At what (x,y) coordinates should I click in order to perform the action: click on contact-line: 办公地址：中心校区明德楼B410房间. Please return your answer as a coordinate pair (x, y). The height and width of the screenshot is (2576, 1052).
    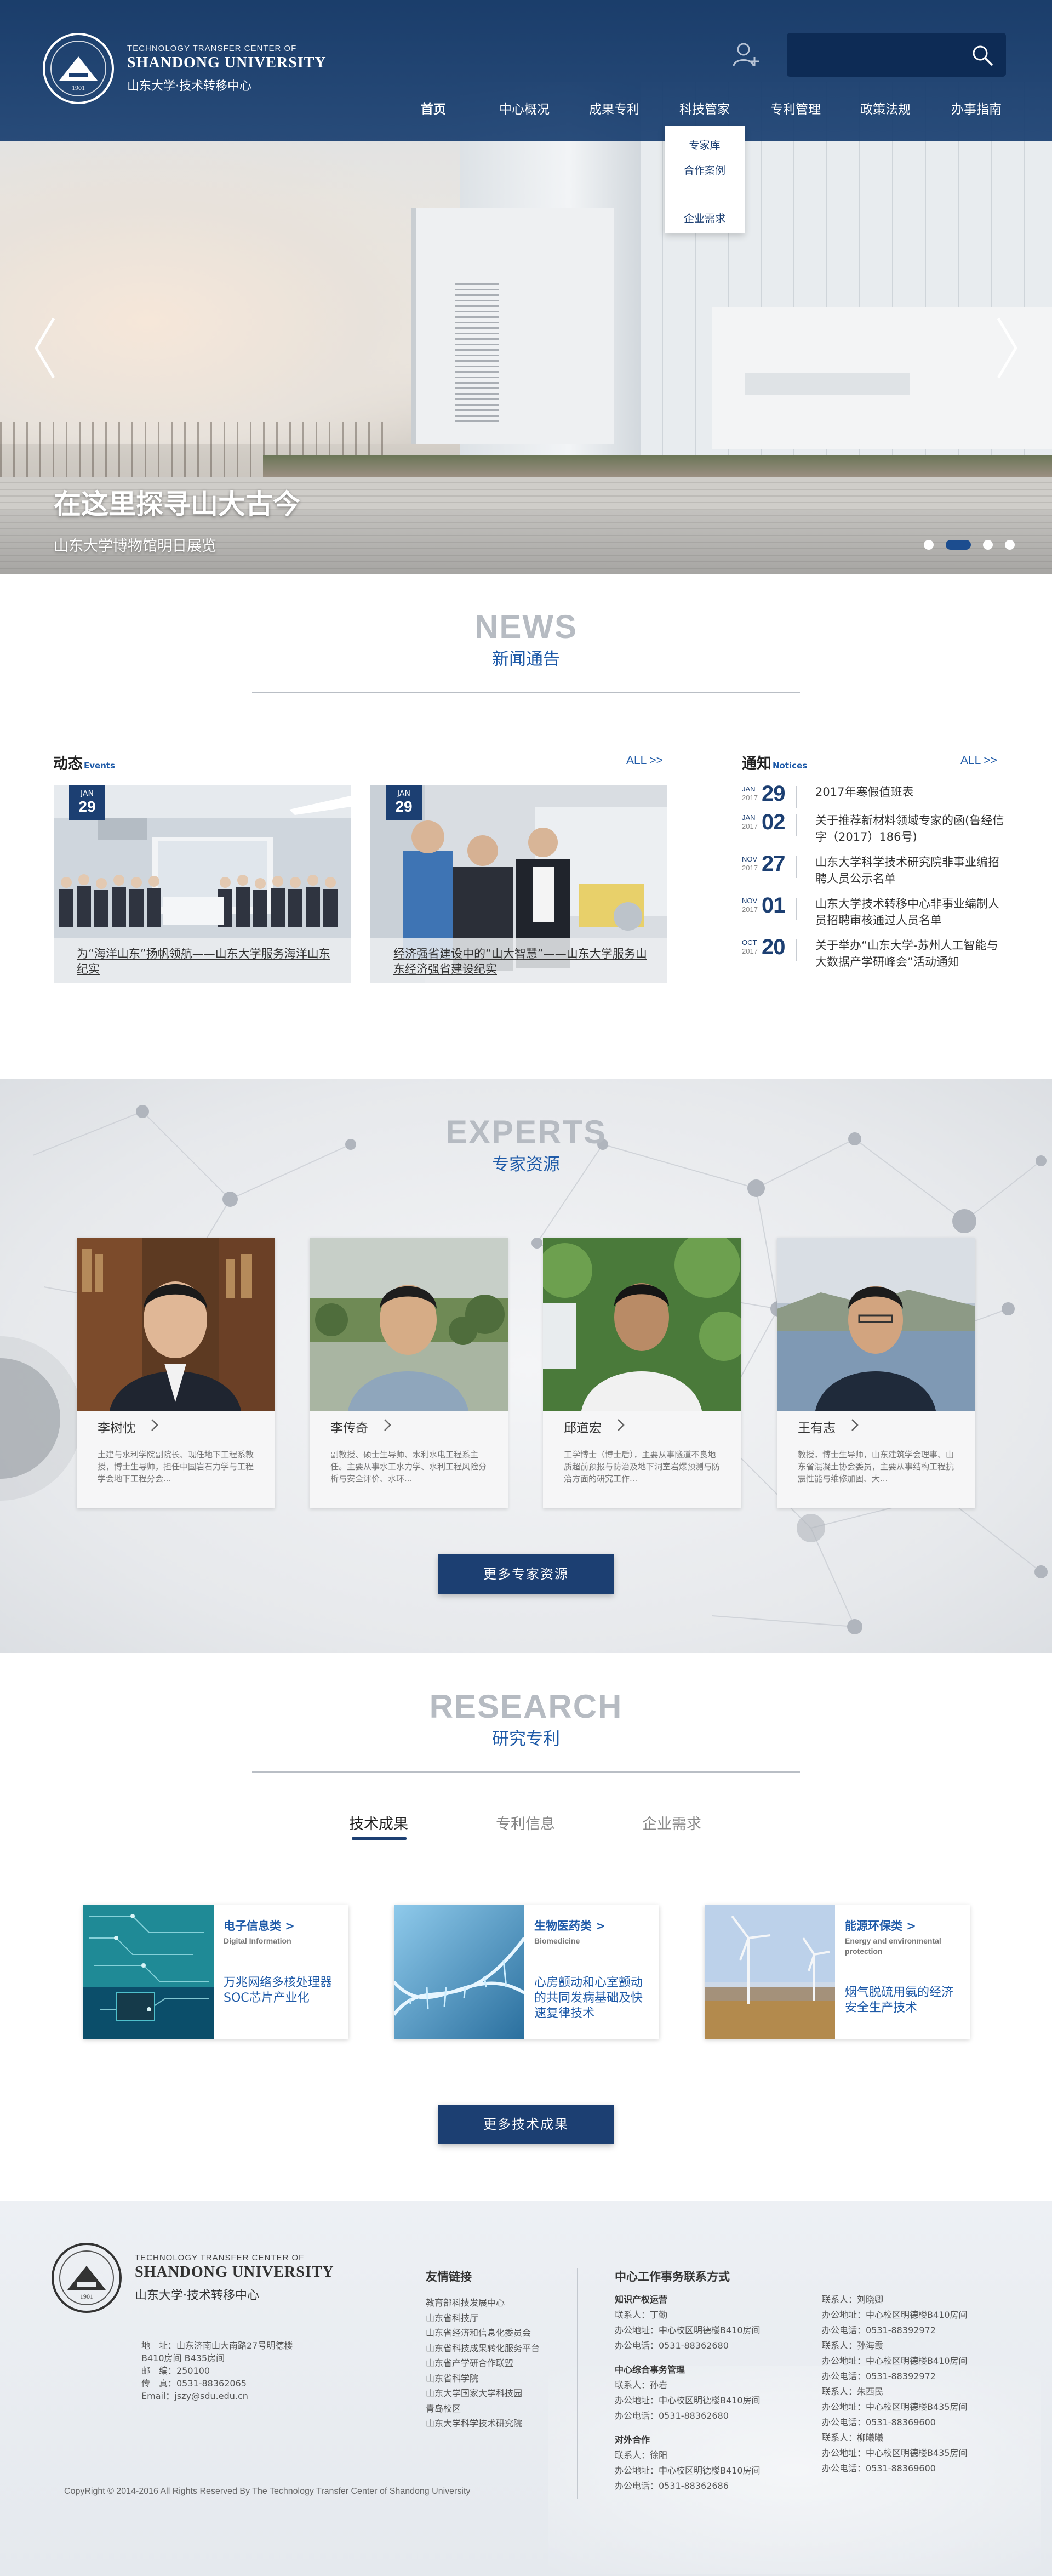
    Looking at the image, I should click on (688, 2400).